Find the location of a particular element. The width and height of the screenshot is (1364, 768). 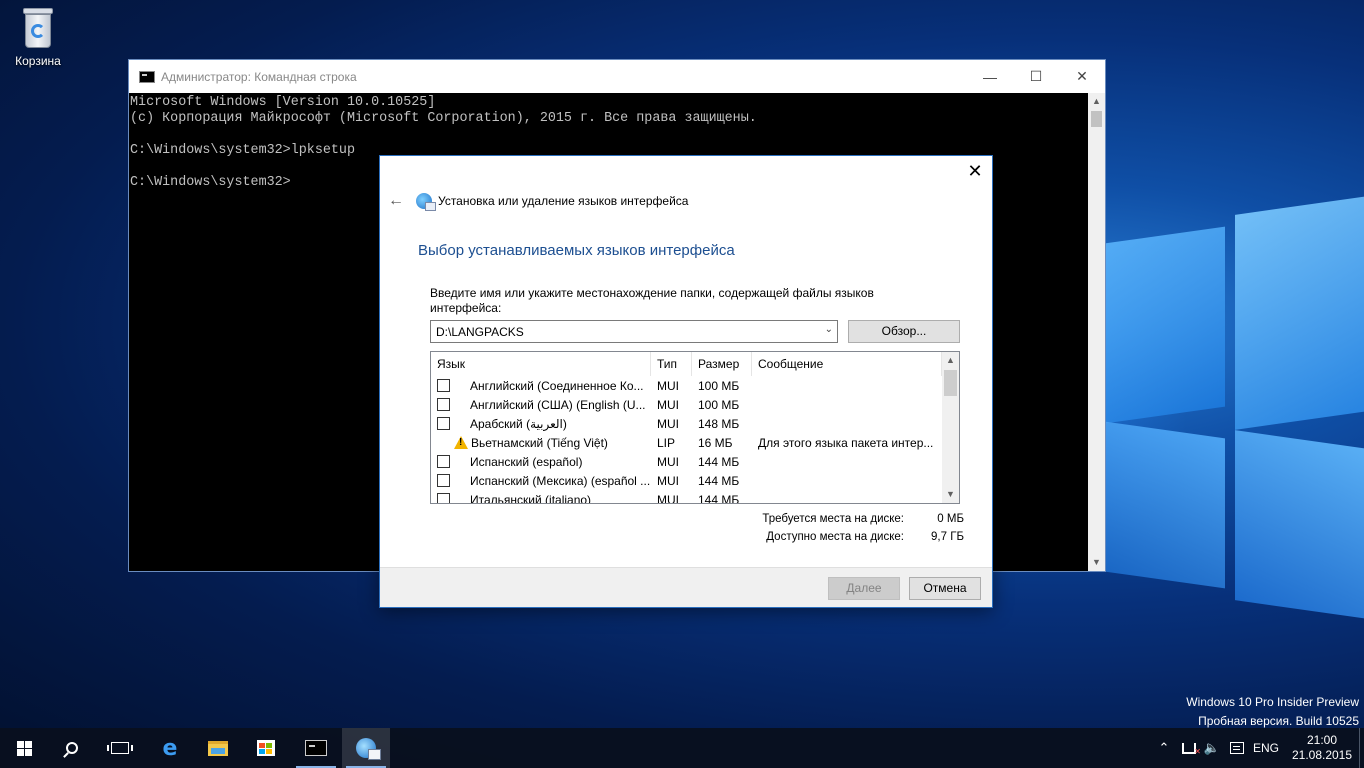

start-button is located at coordinates (24, 748).